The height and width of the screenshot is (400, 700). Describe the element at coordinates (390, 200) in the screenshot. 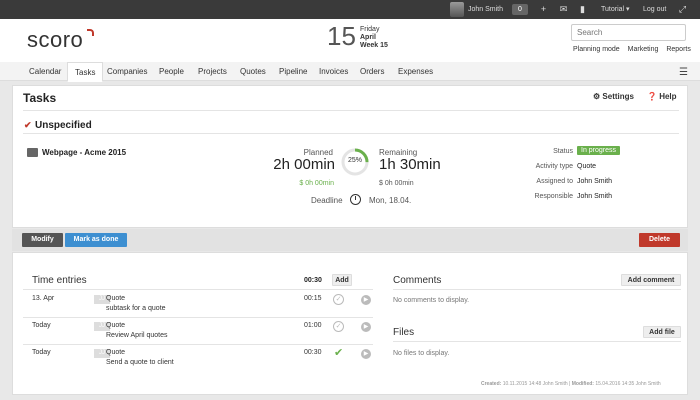

I see `deadline-value: Mon, 18.04.` at that location.